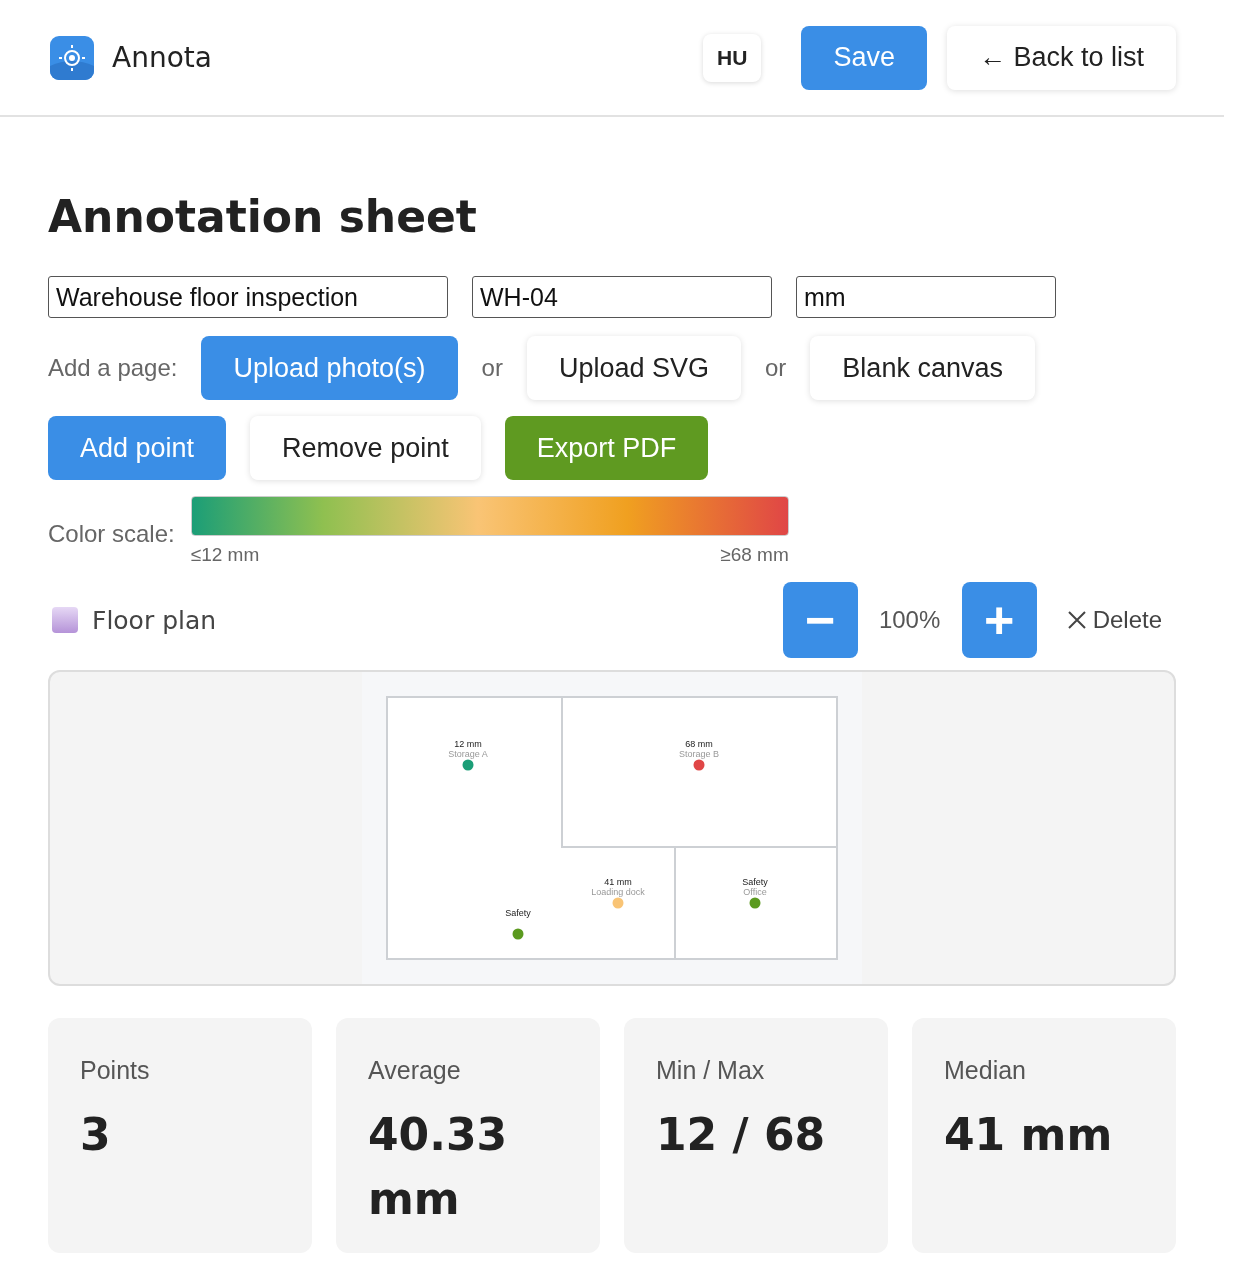  What do you see at coordinates (732, 57) in the screenshot?
I see `language-button: HU` at bounding box center [732, 57].